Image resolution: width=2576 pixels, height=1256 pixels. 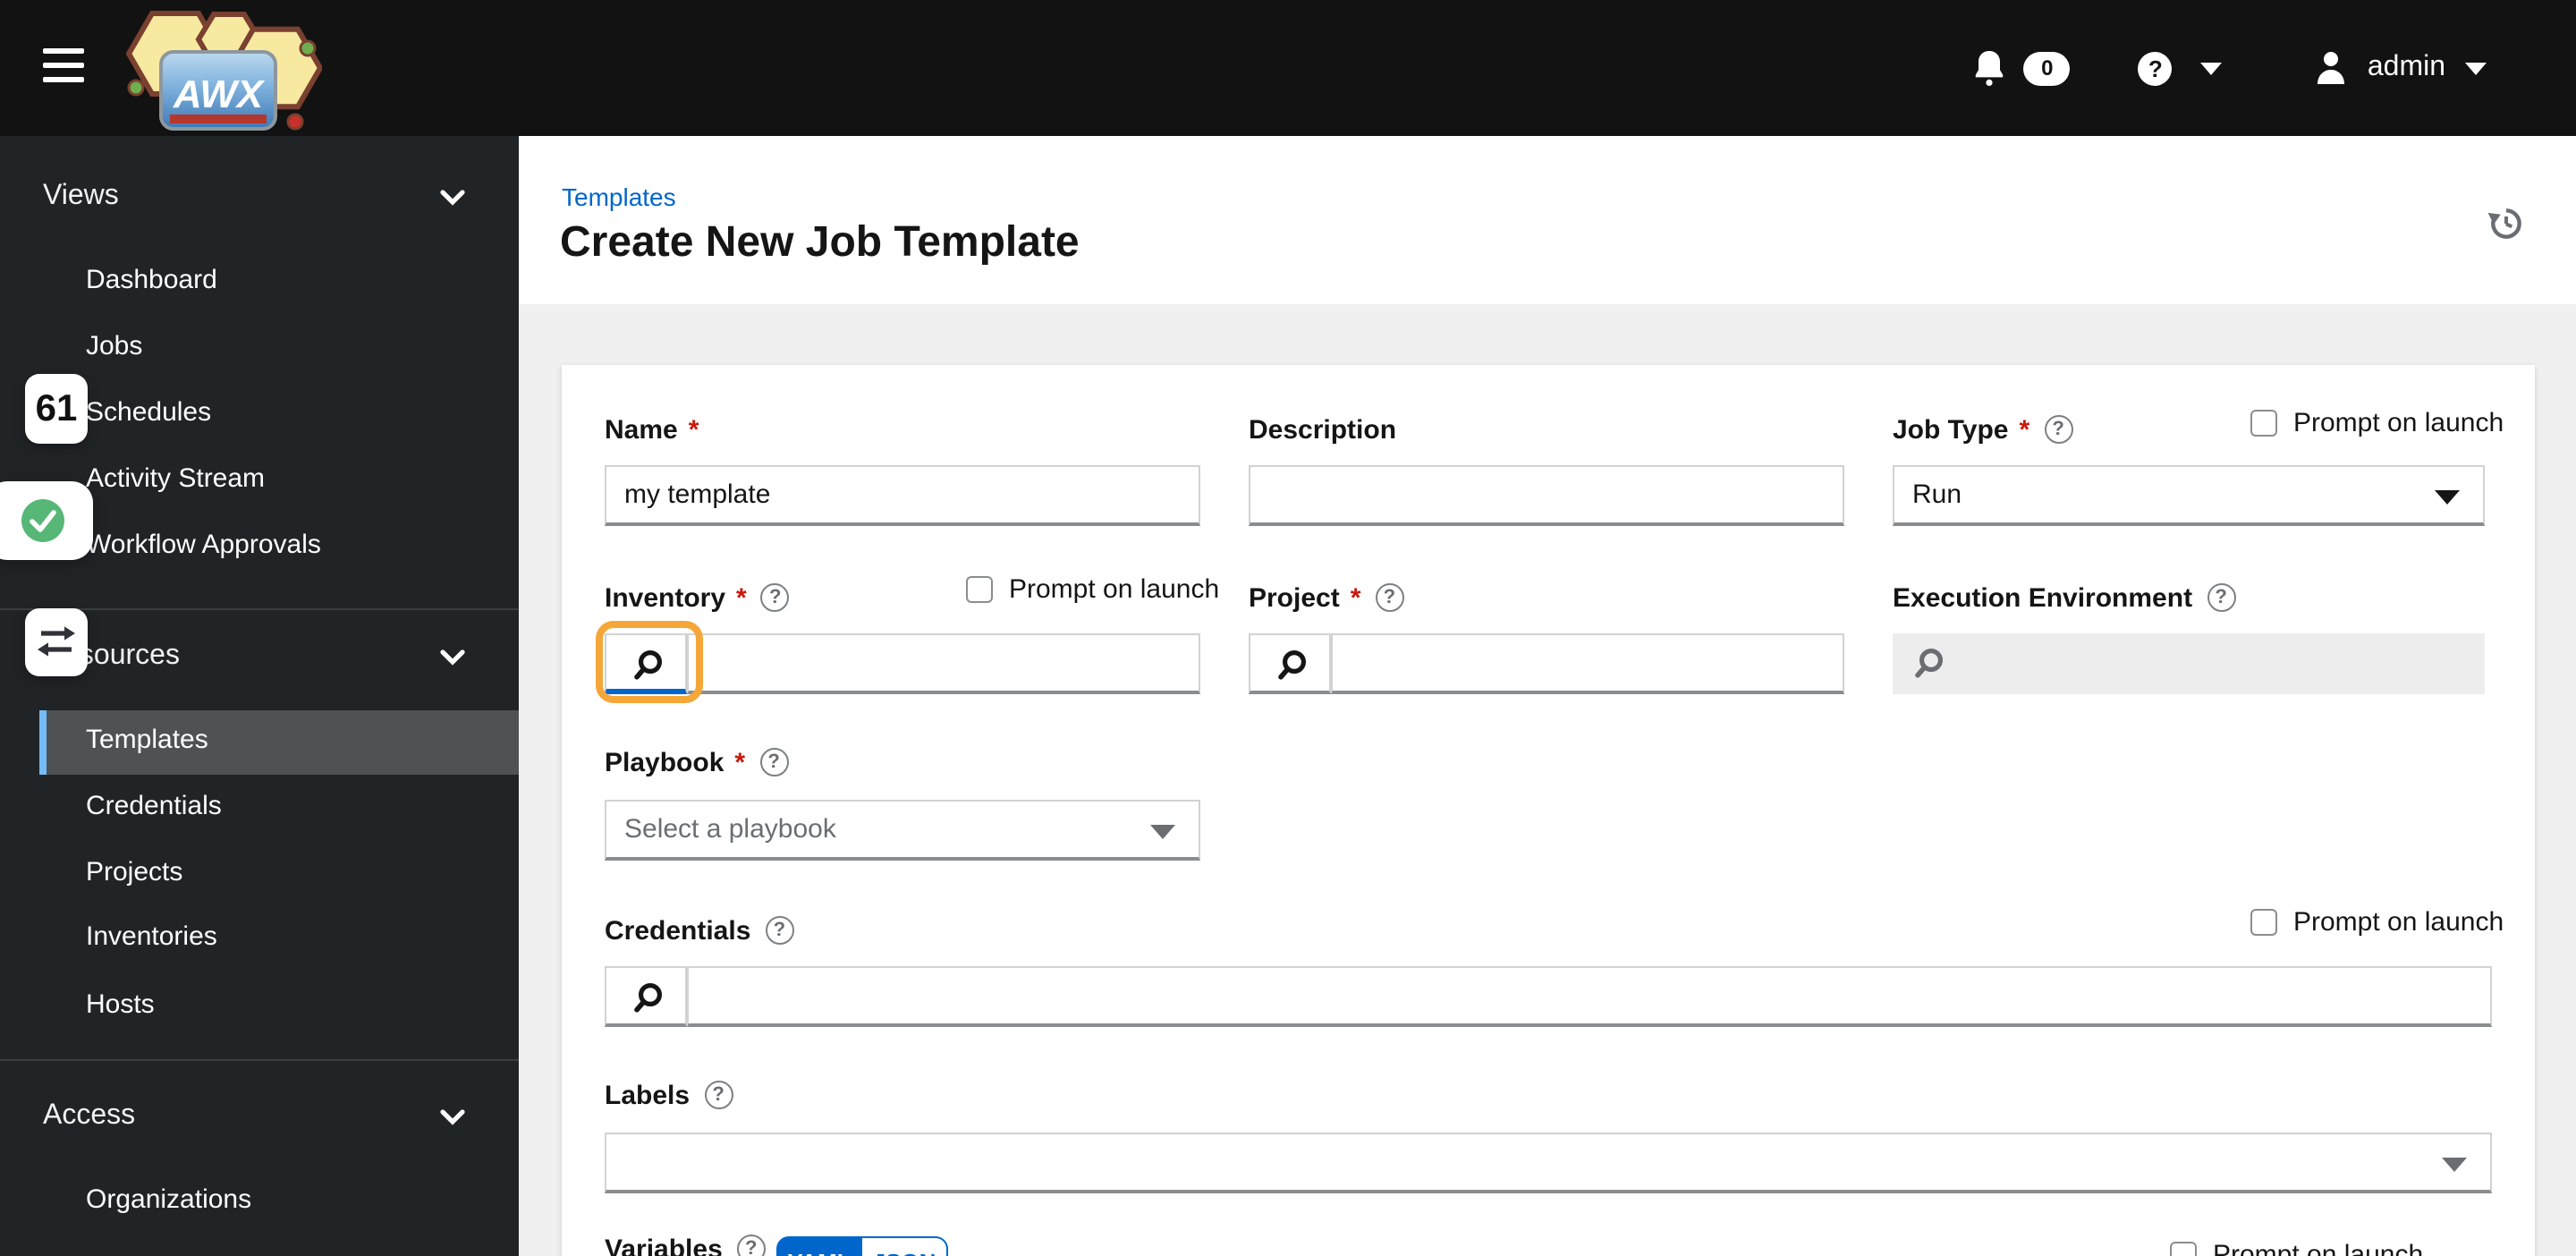 I want to click on inventory-input, so click(x=943, y=663).